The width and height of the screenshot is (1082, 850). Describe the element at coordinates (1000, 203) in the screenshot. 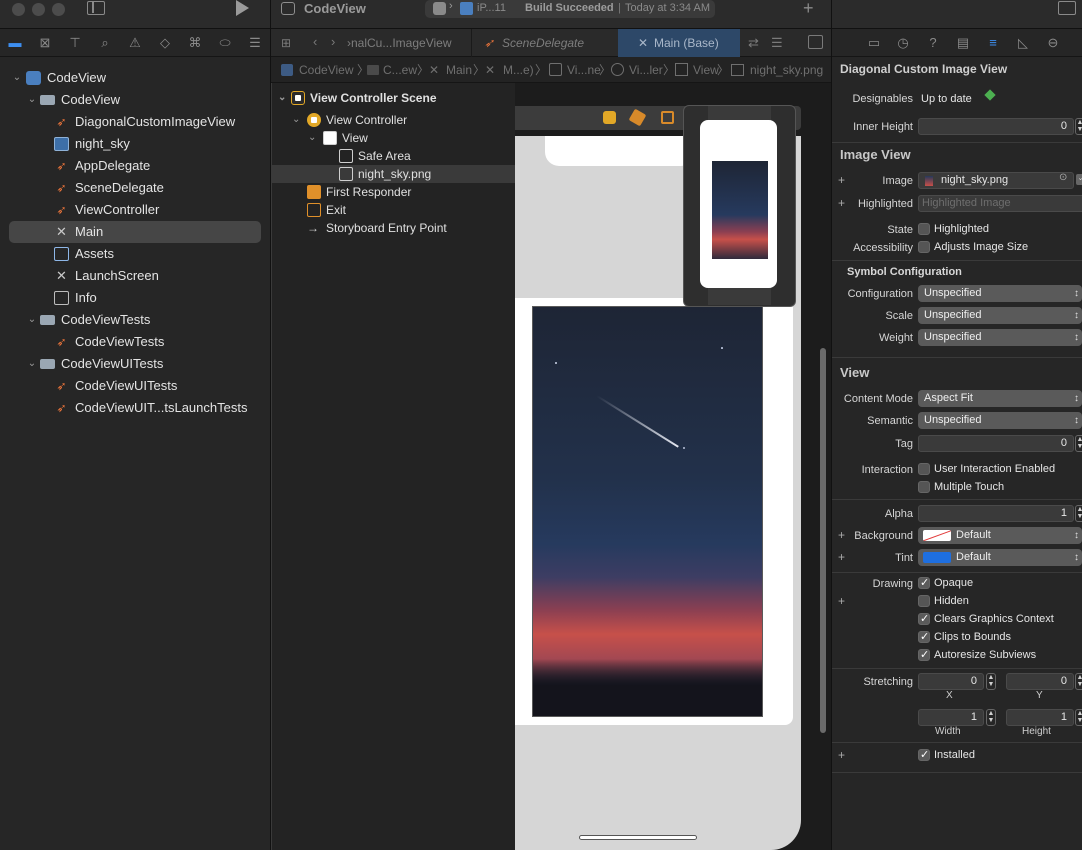

I see `highlighted-image-combo: Highlighted Image` at that location.